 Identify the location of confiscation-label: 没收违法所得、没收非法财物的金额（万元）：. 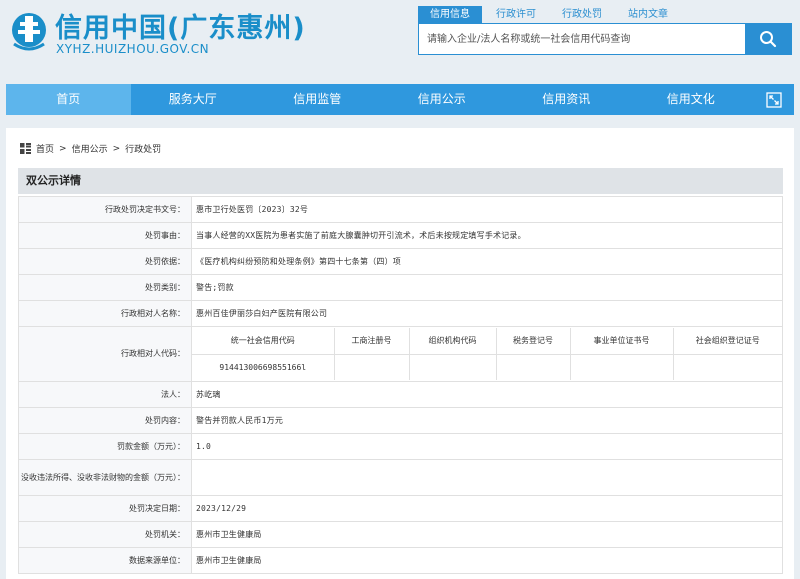
(105, 477).